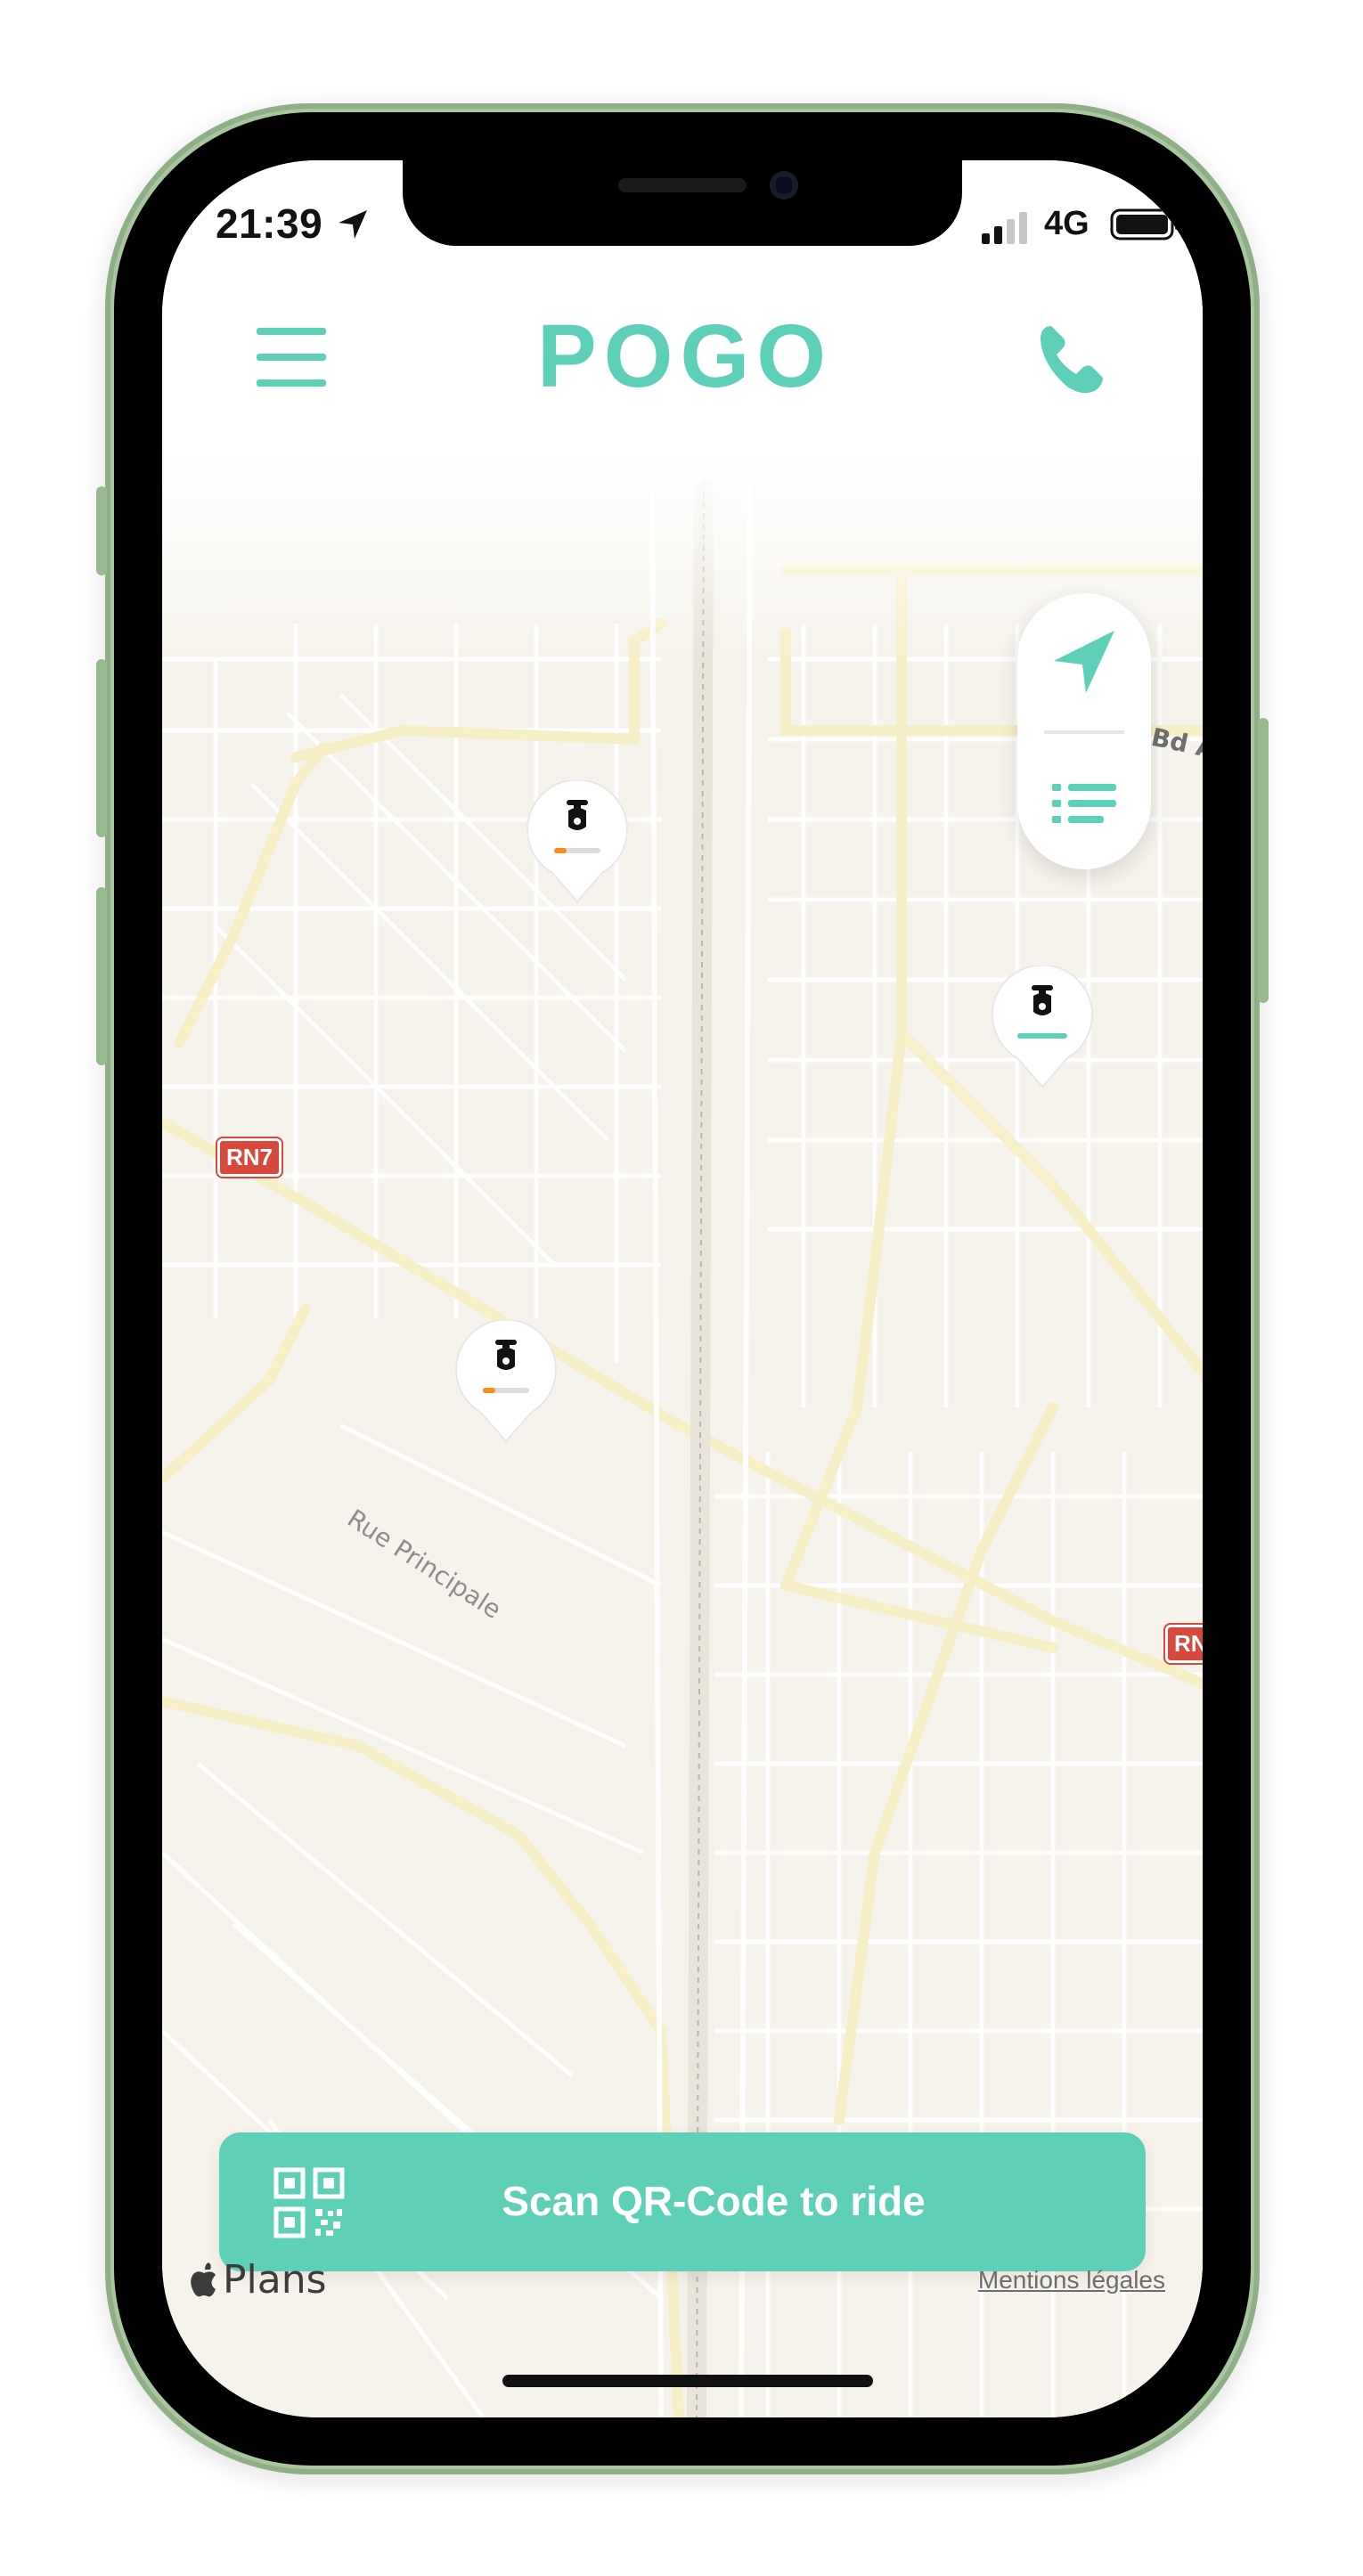  Describe the element at coordinates (1073, 358) in the screenshot. I see `phone-icon` at that location.